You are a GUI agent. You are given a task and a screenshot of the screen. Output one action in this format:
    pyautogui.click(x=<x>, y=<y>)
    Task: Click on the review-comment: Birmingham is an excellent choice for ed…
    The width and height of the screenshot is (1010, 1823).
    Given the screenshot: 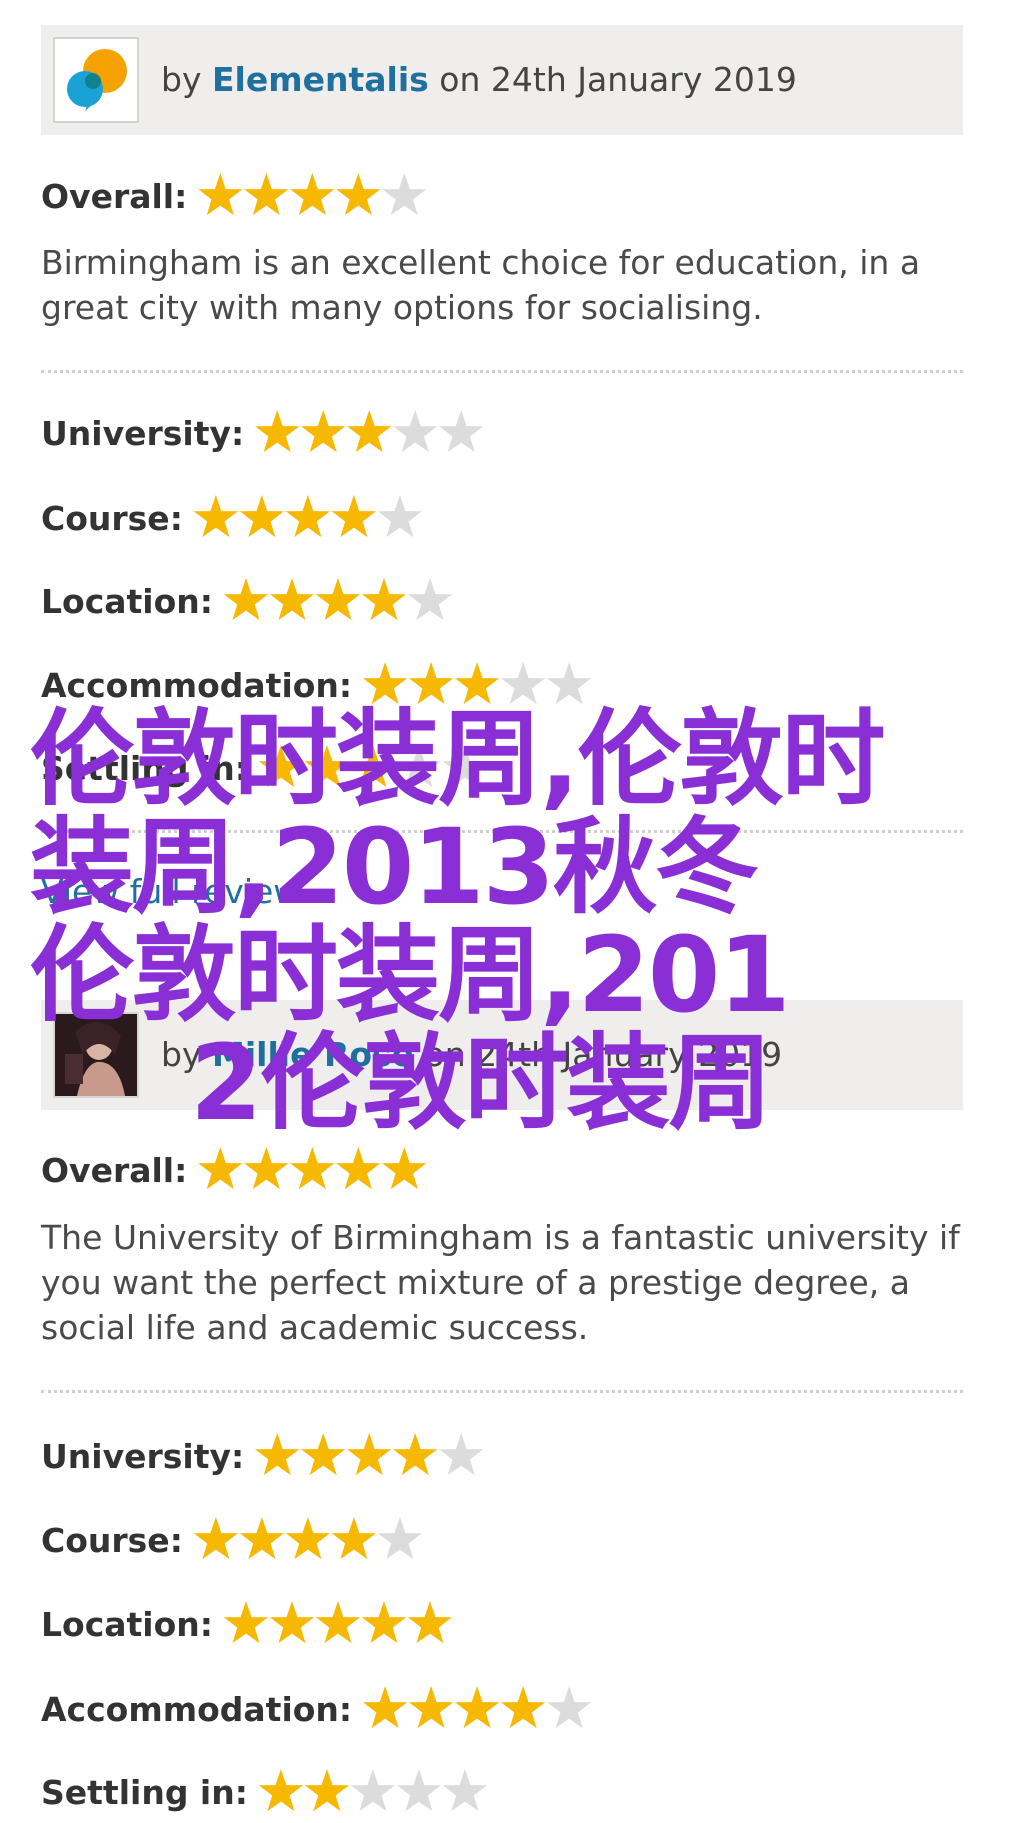 What is the action you would take?
    pyautogui.click(x=481, y=285)
    